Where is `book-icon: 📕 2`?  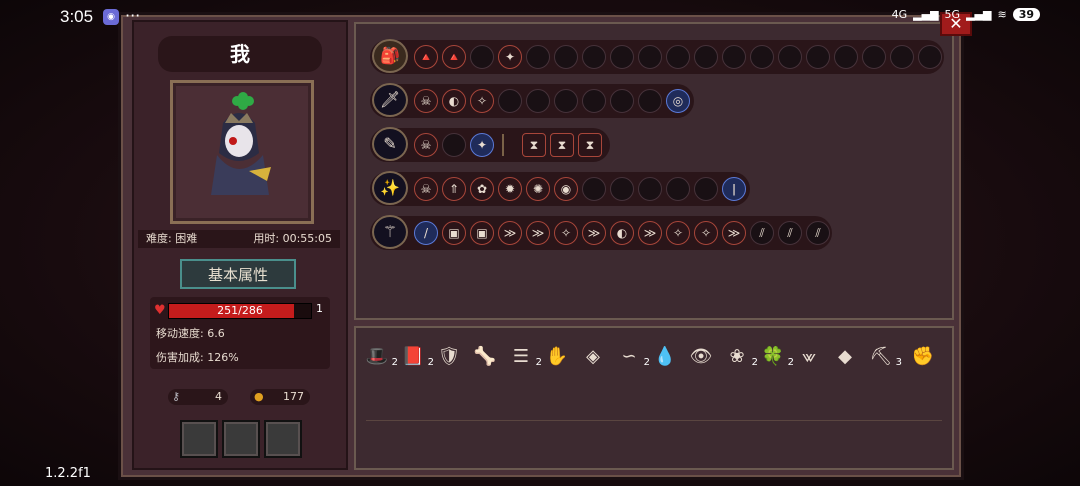 book-icon: 📕 2 is located at coordinates (416, 357).